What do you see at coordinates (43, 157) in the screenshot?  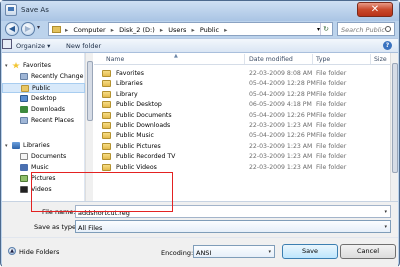 I see `sidebar-item-documents: Documents` at bounding box center [43, 157].